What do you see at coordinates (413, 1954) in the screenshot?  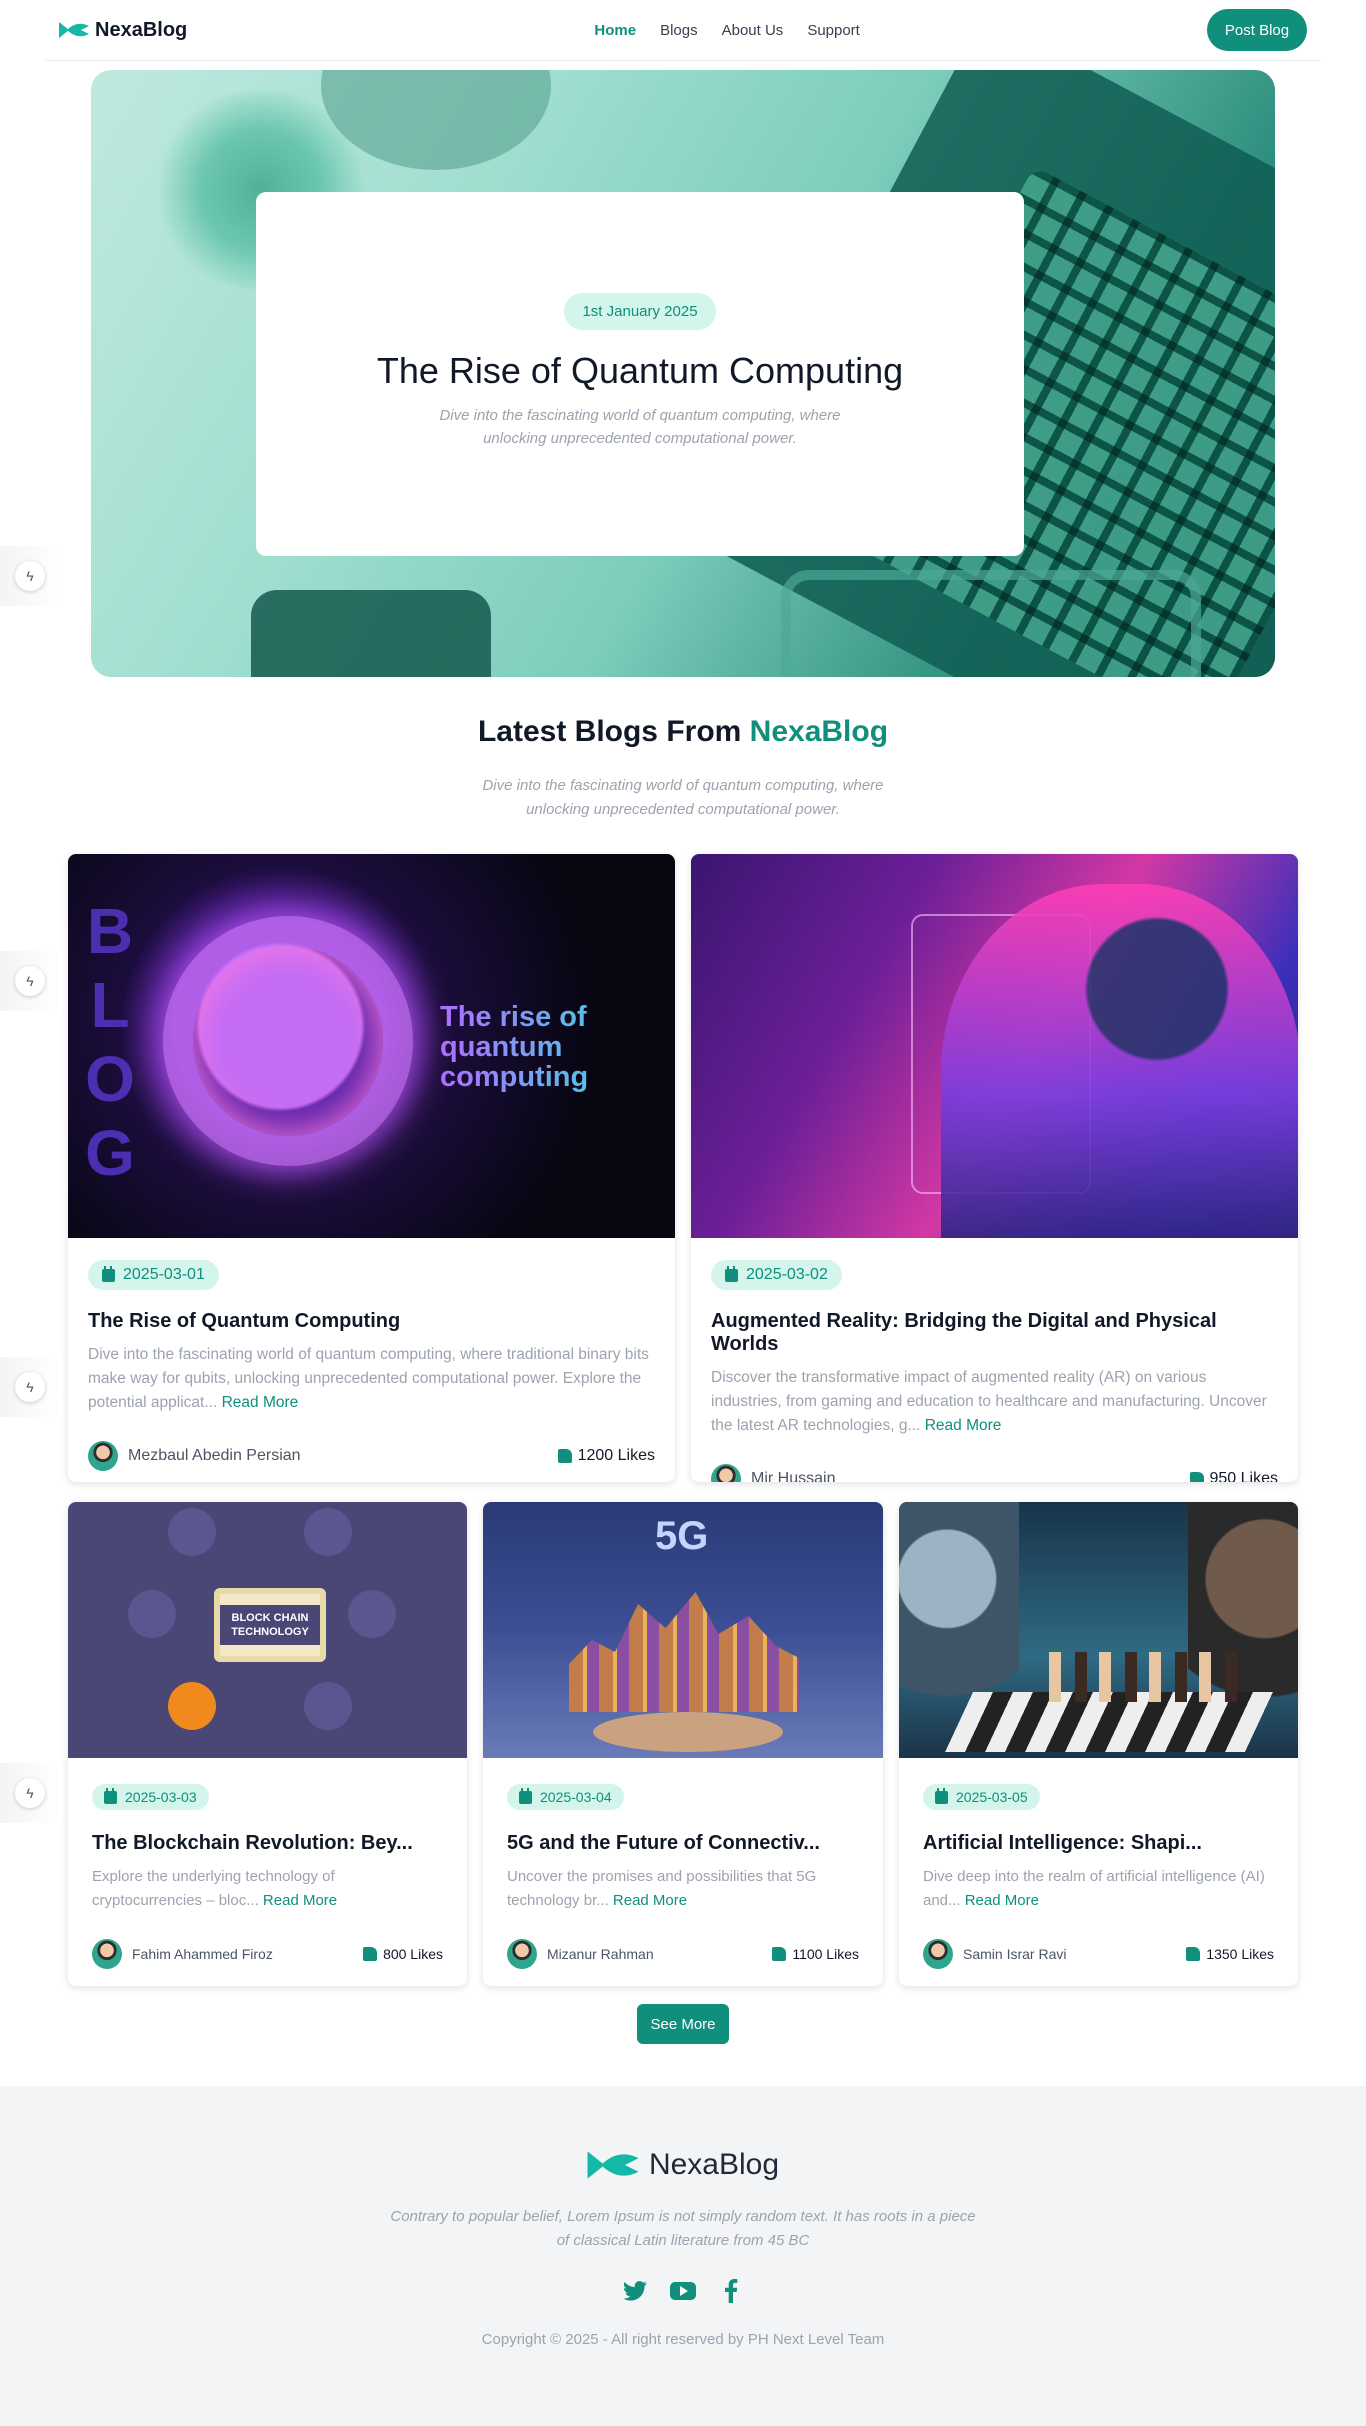 I see `likes-count: 800 Likes` at bounding box center [413, 1954].